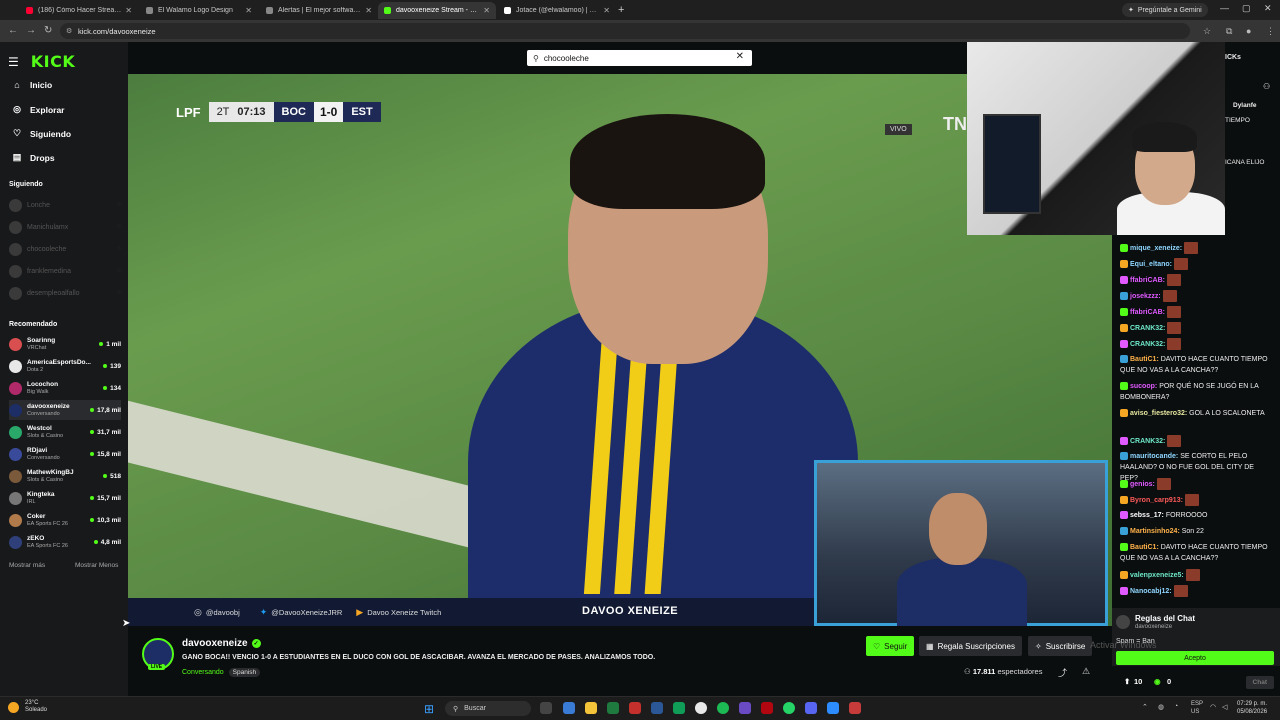  What do you see at coordinates (679, 708) in the screenshot?
I see `edge-icon` at bounding box center [679, 708].